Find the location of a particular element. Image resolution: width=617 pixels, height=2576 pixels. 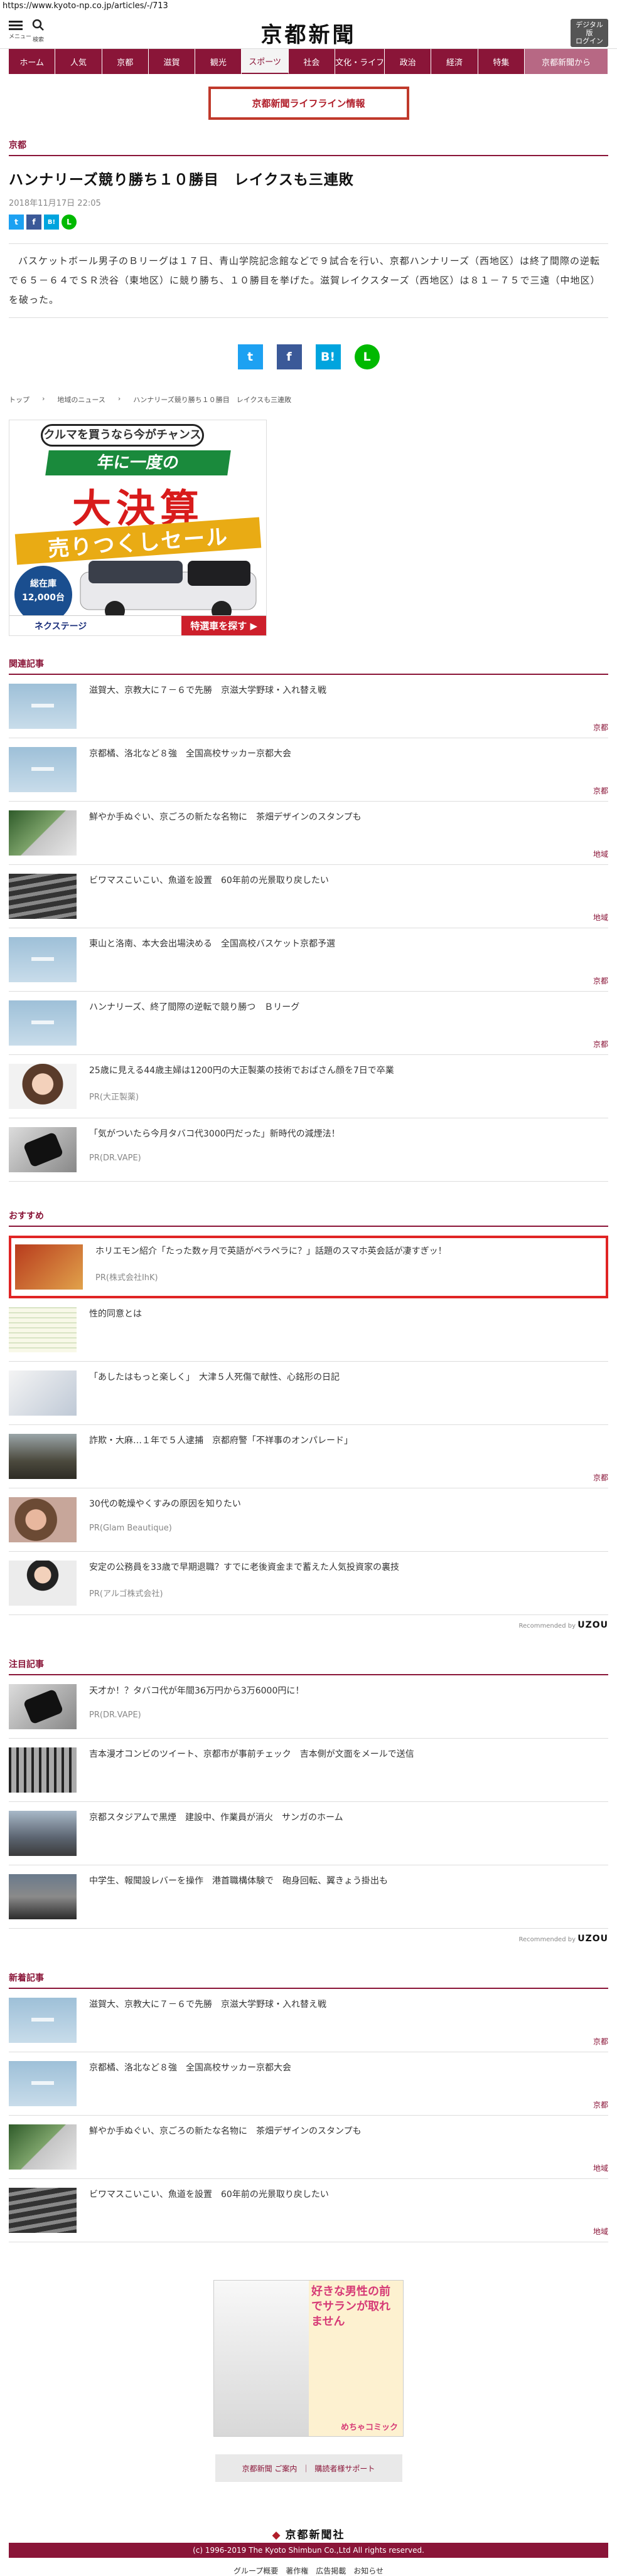

guide-link: 京都新聞 ご案内 is located at coordinates (270, 2468).